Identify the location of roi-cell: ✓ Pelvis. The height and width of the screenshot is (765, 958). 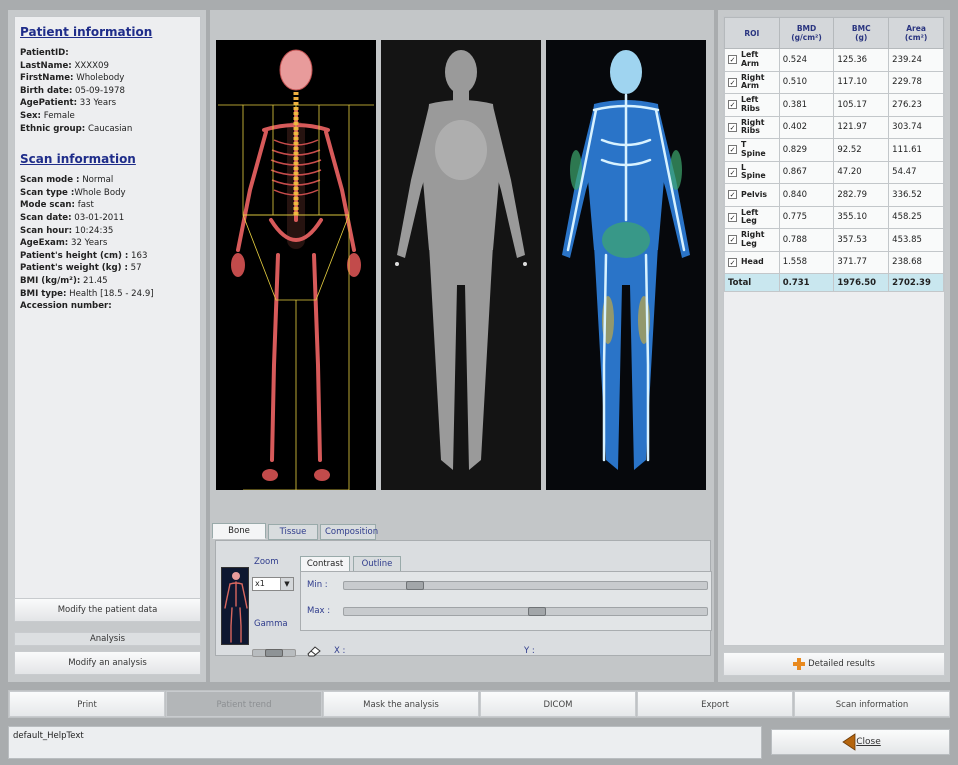
(752, 195).